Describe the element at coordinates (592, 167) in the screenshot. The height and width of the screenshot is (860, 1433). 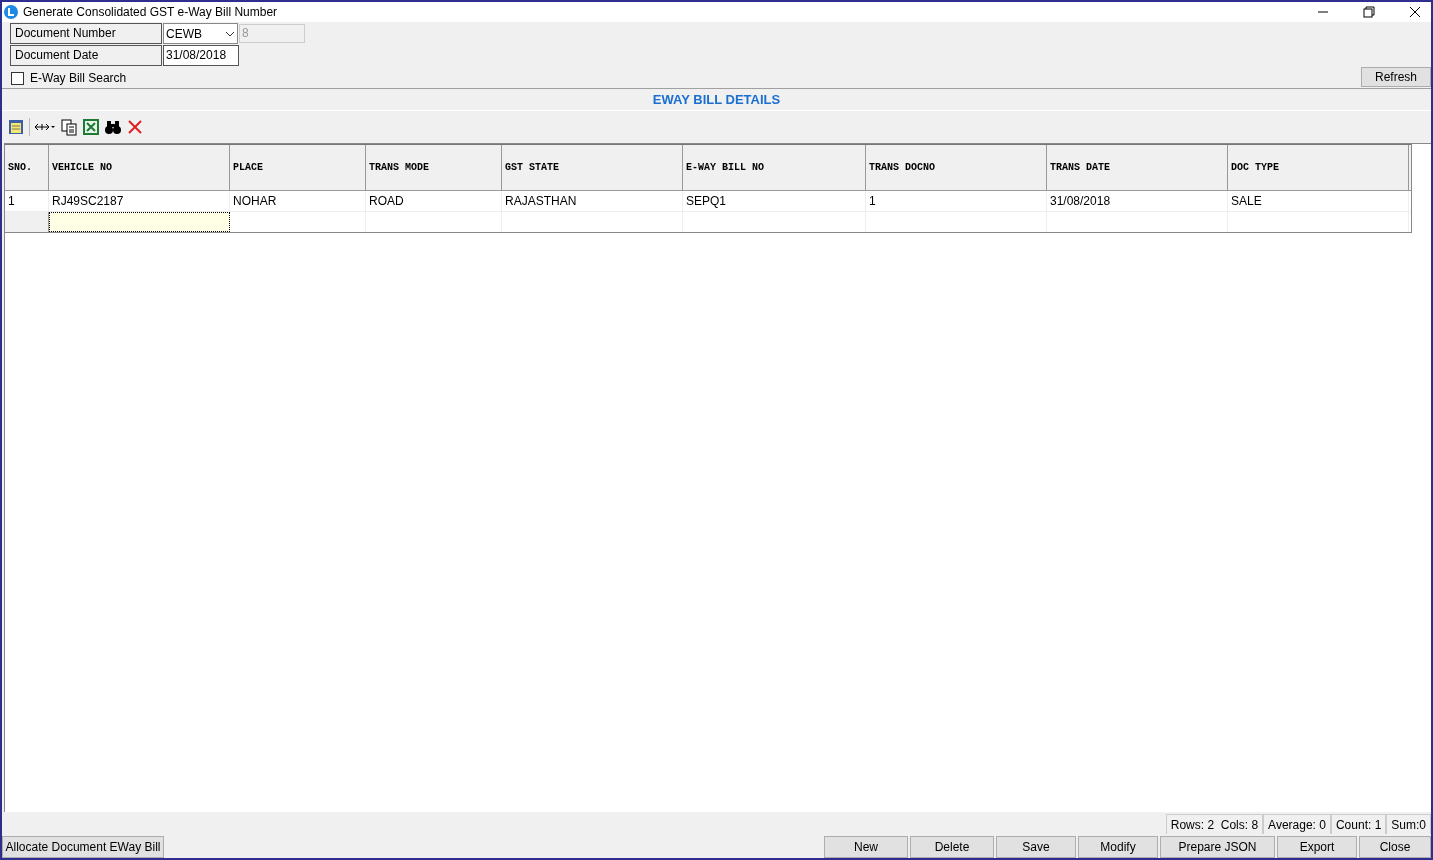
I see `column-header: GST STATE` at that location.